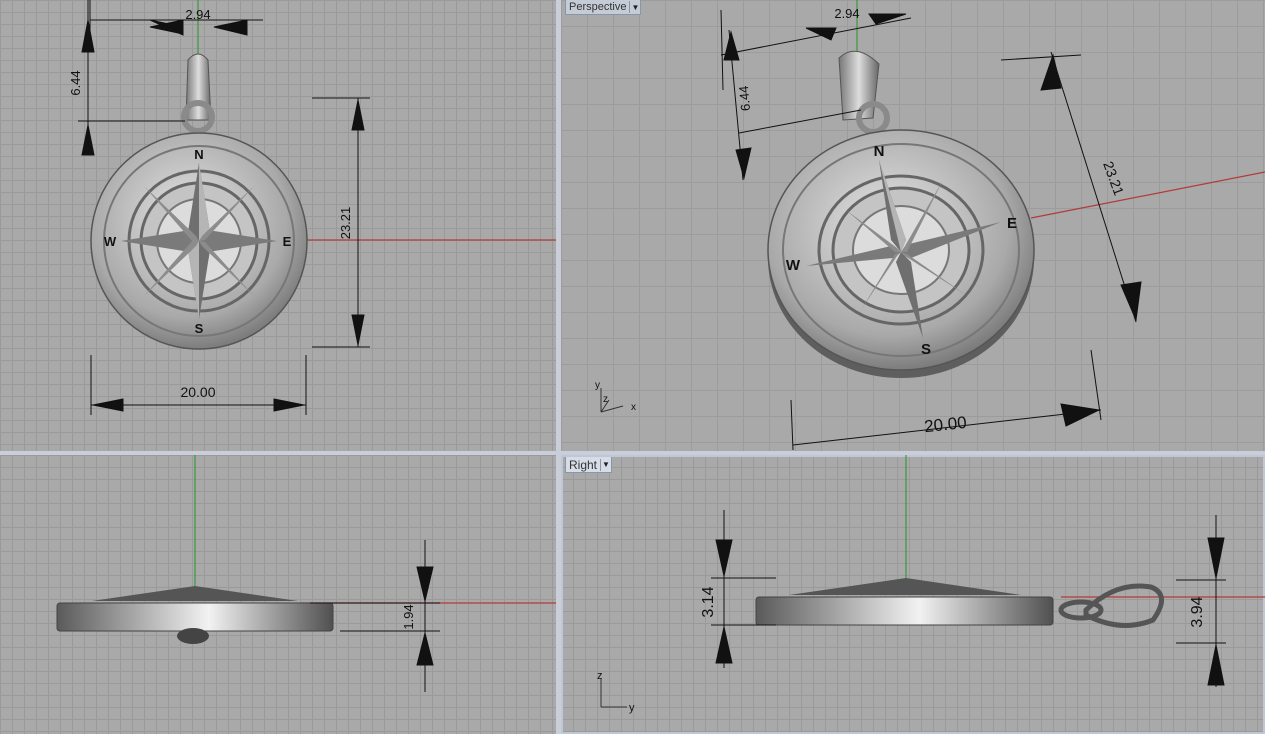 The image size is (1265, 734). I want to click on x-axis-line, so click(1147, 195).